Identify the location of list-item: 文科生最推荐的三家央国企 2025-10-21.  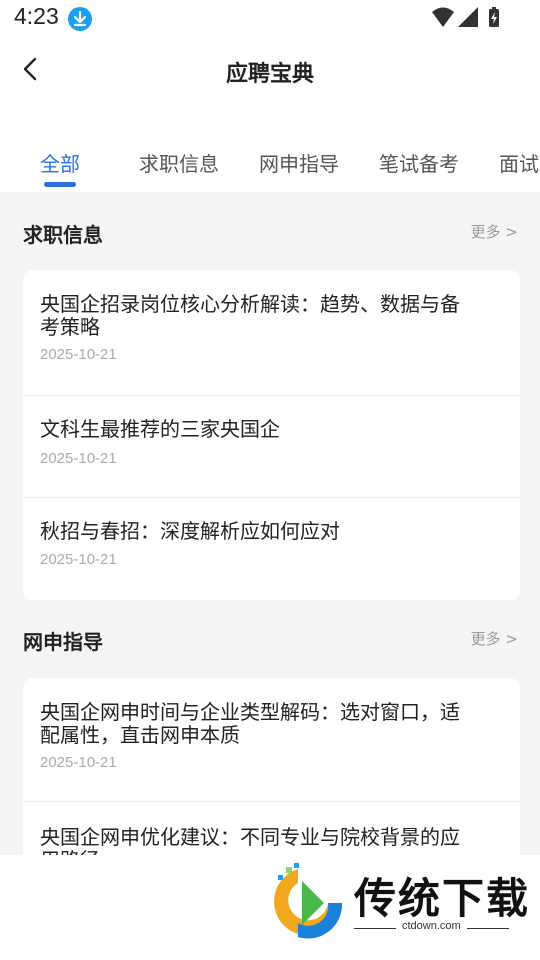
(271, 447).